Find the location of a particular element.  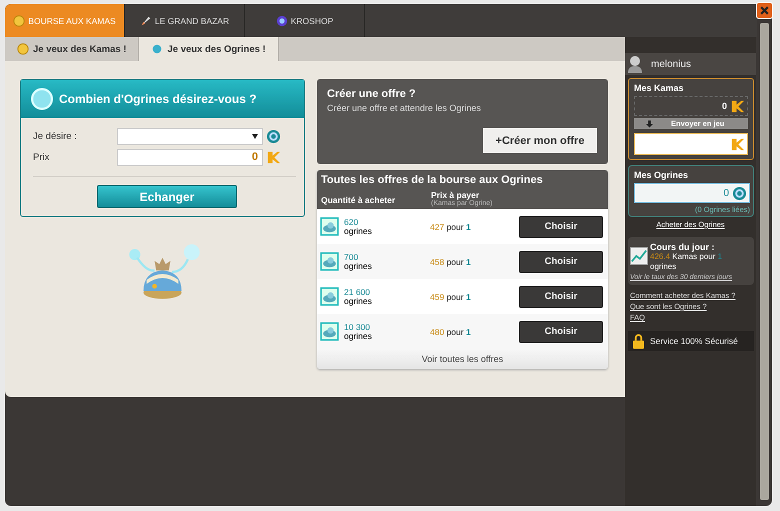

price-value: 427 is located at coordinates (437, 227).